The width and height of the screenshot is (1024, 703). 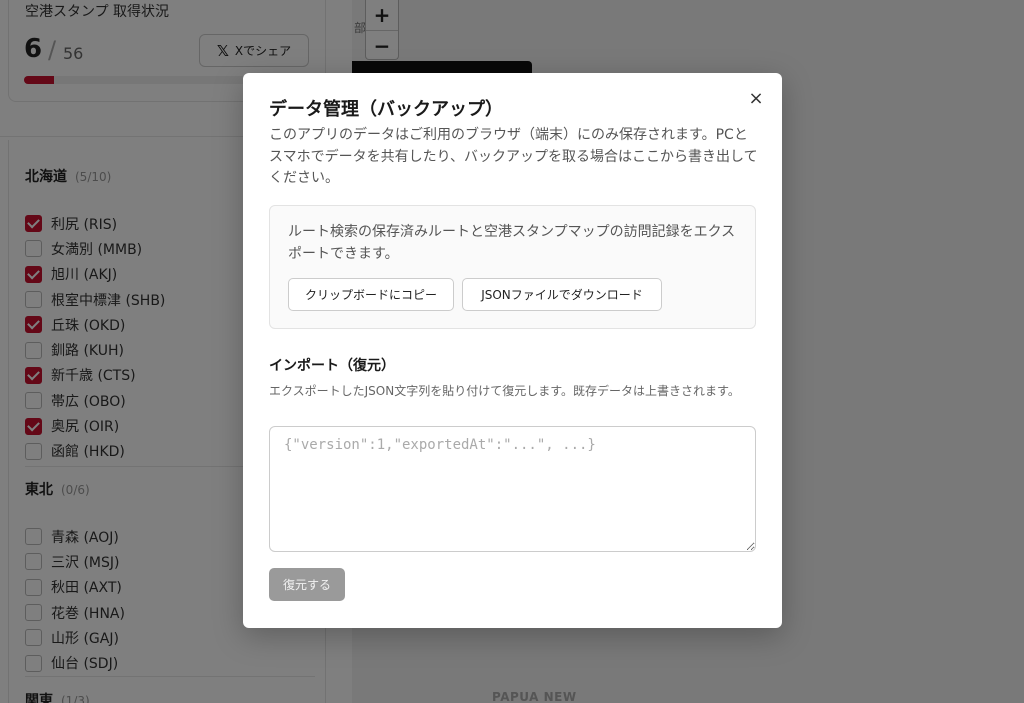 What do you see at coordinates (512, 243) in the screenshot?
I see `export-description: ルート検索の保存済みルートと空港スタンプマップの訪問記録をエクスポートできます。` at bounding box center [512, 243].